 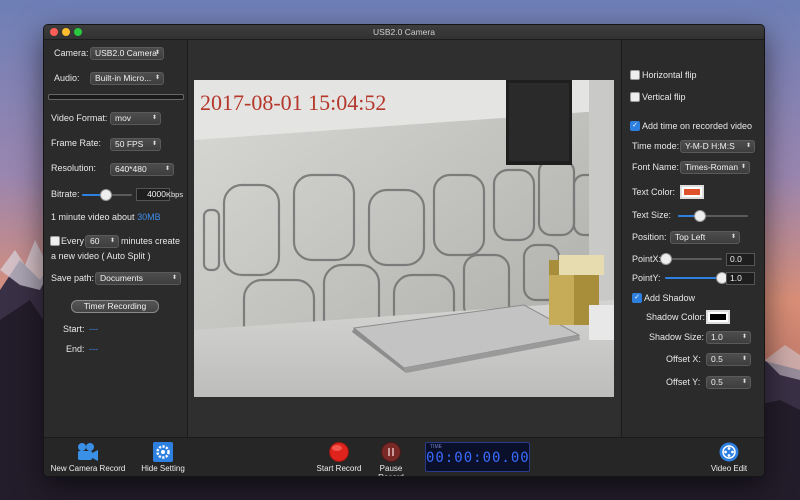 I want to click on offset-y-label: Offset Y:, so click(x=683, y=382).